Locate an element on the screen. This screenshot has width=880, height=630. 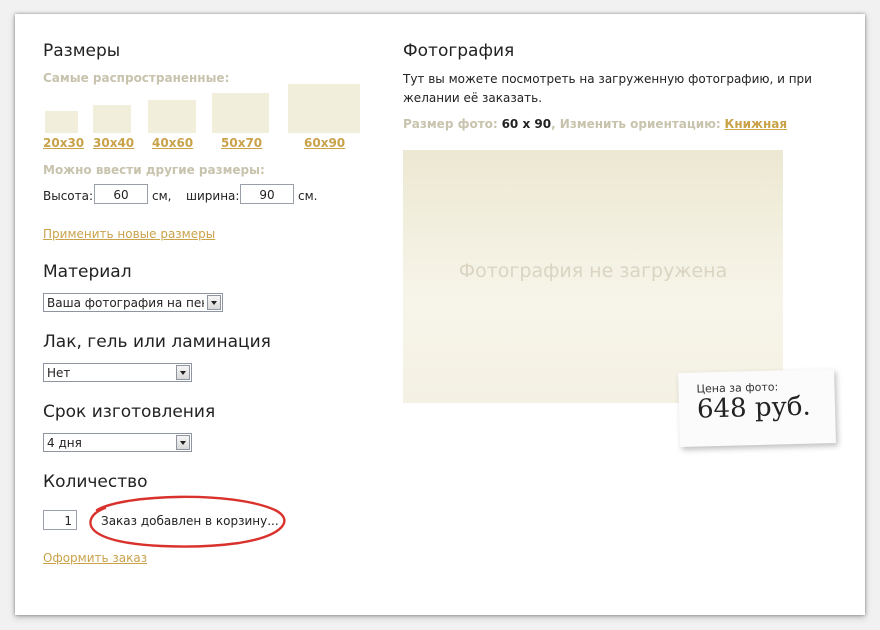
finish-title: Лак, гель или ламинация is located at coordinates (157, 342).